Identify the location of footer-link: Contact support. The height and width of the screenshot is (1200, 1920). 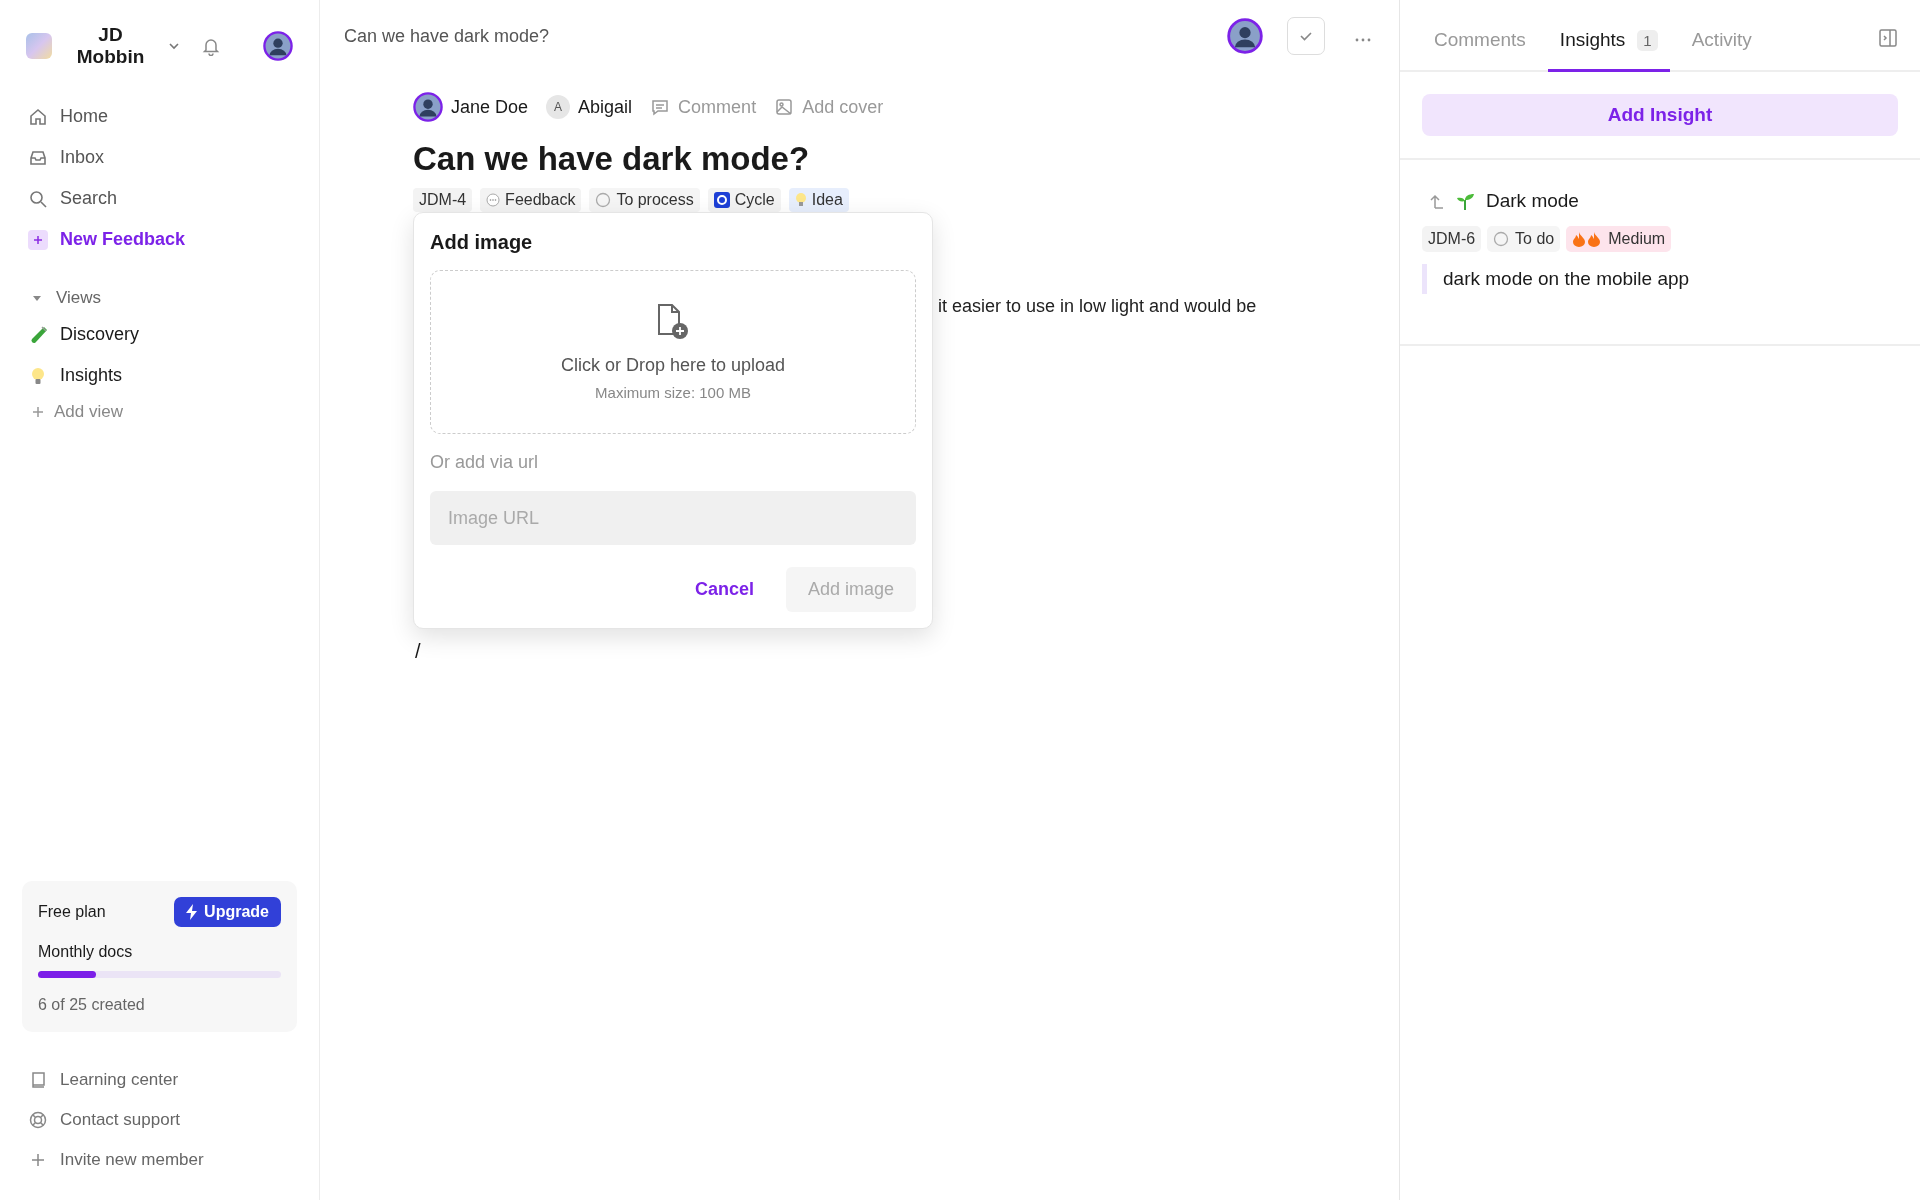
(159, 1120).